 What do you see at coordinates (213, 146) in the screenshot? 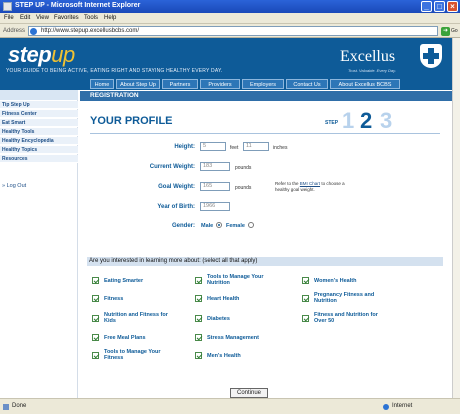
I see `height-feet-input: 5` at bounding box center [213, 146].